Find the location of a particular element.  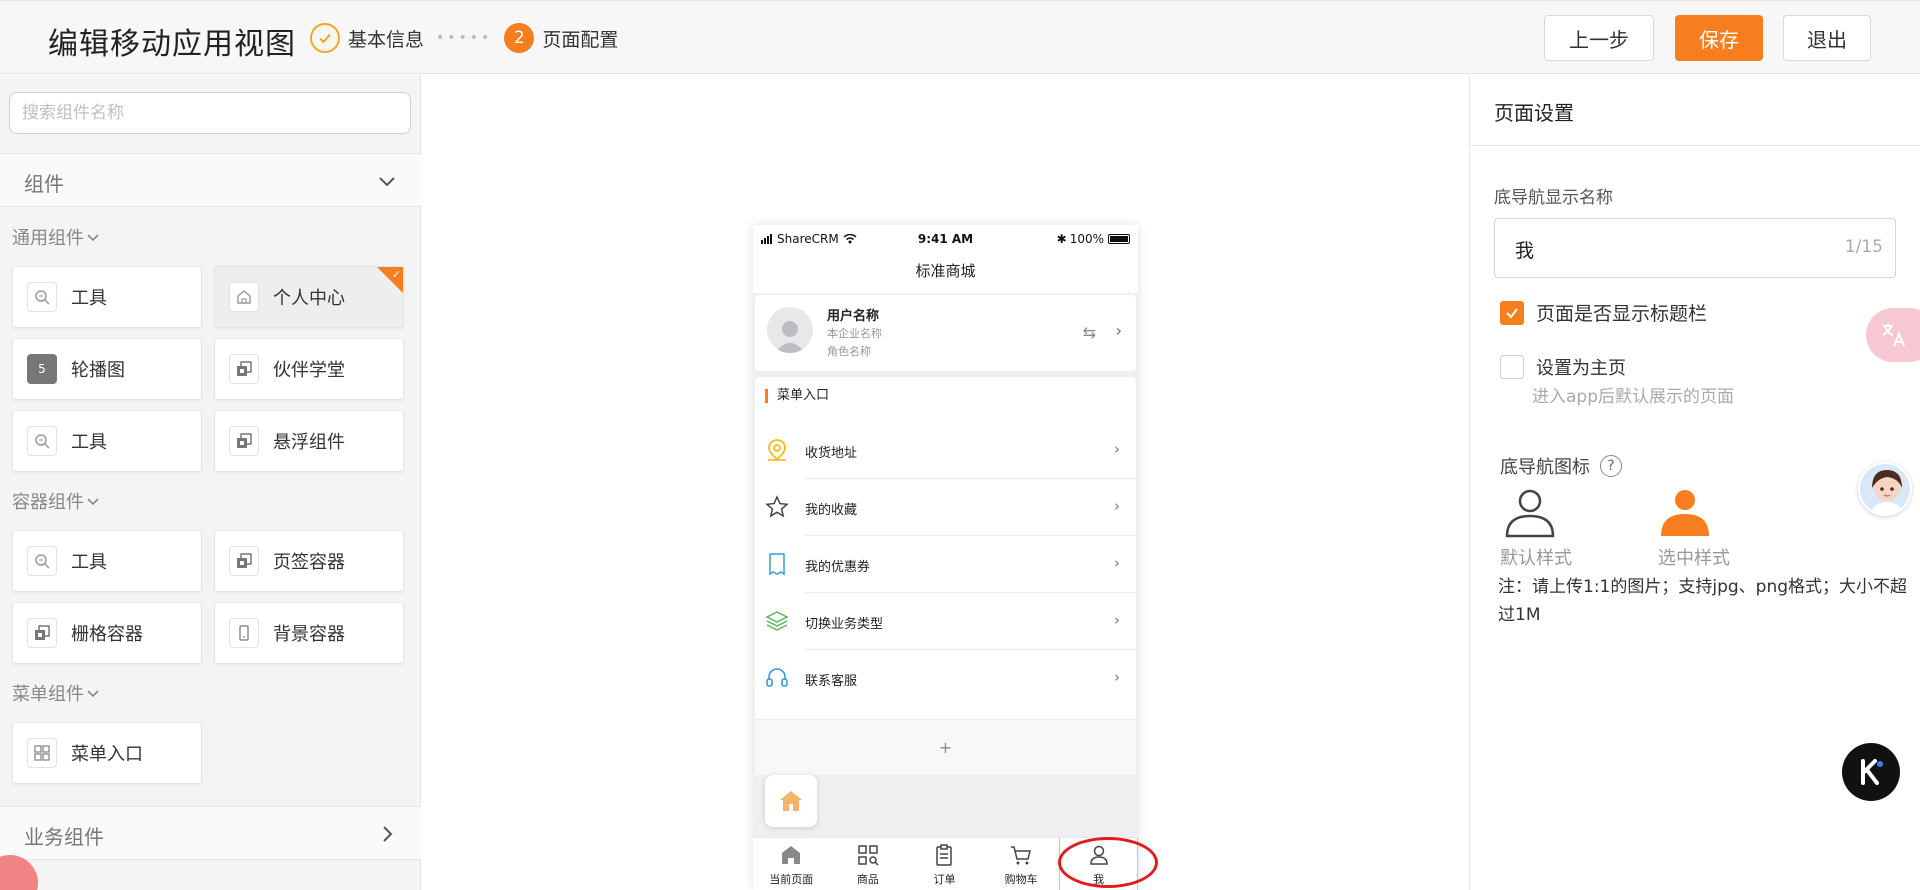

search-input is located at coordinates (210, 113).